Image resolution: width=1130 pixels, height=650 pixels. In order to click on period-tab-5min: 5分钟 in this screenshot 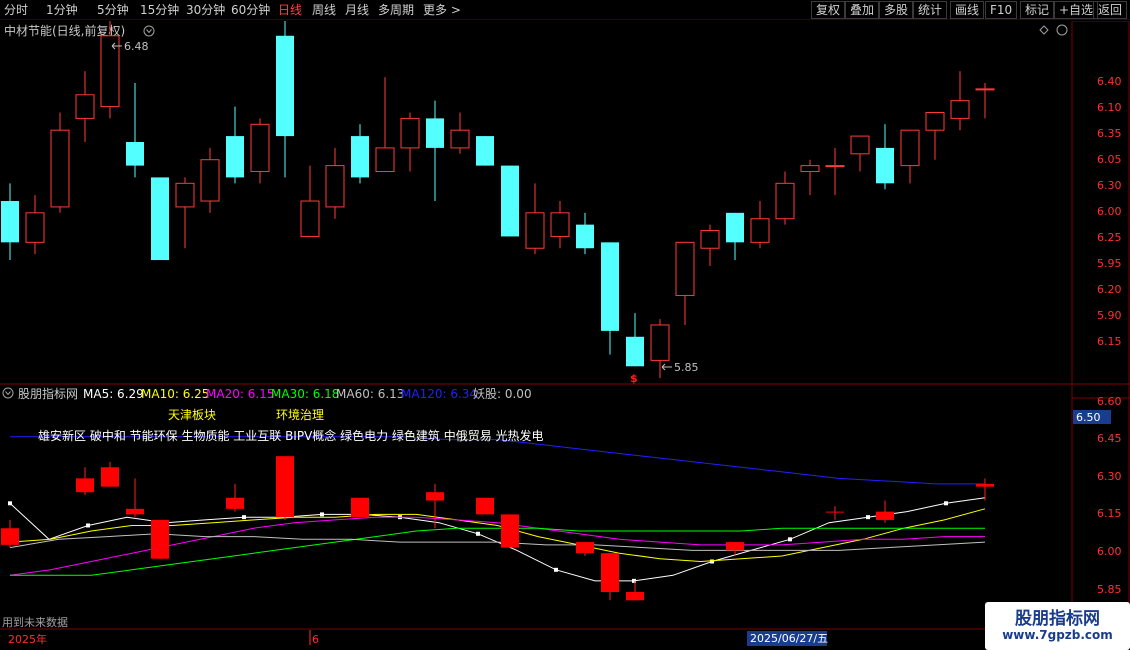, I will do `click(113, 10)`.